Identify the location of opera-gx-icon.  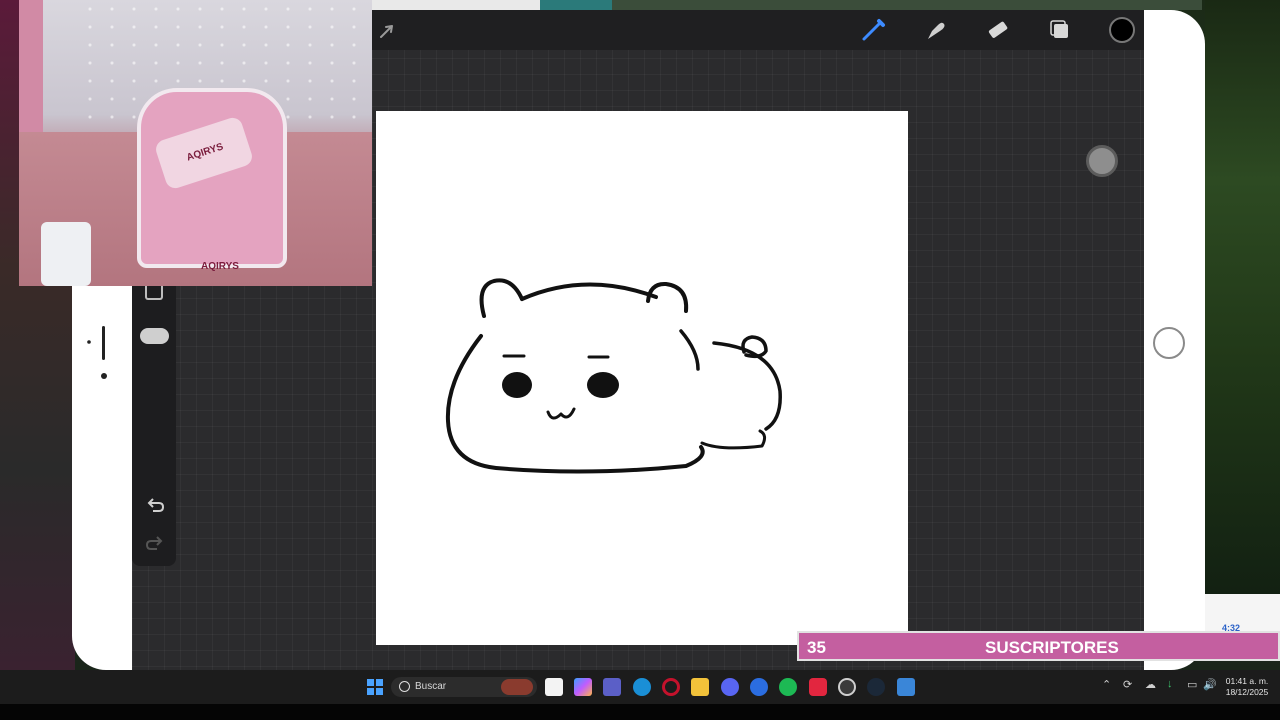
(818, 687).